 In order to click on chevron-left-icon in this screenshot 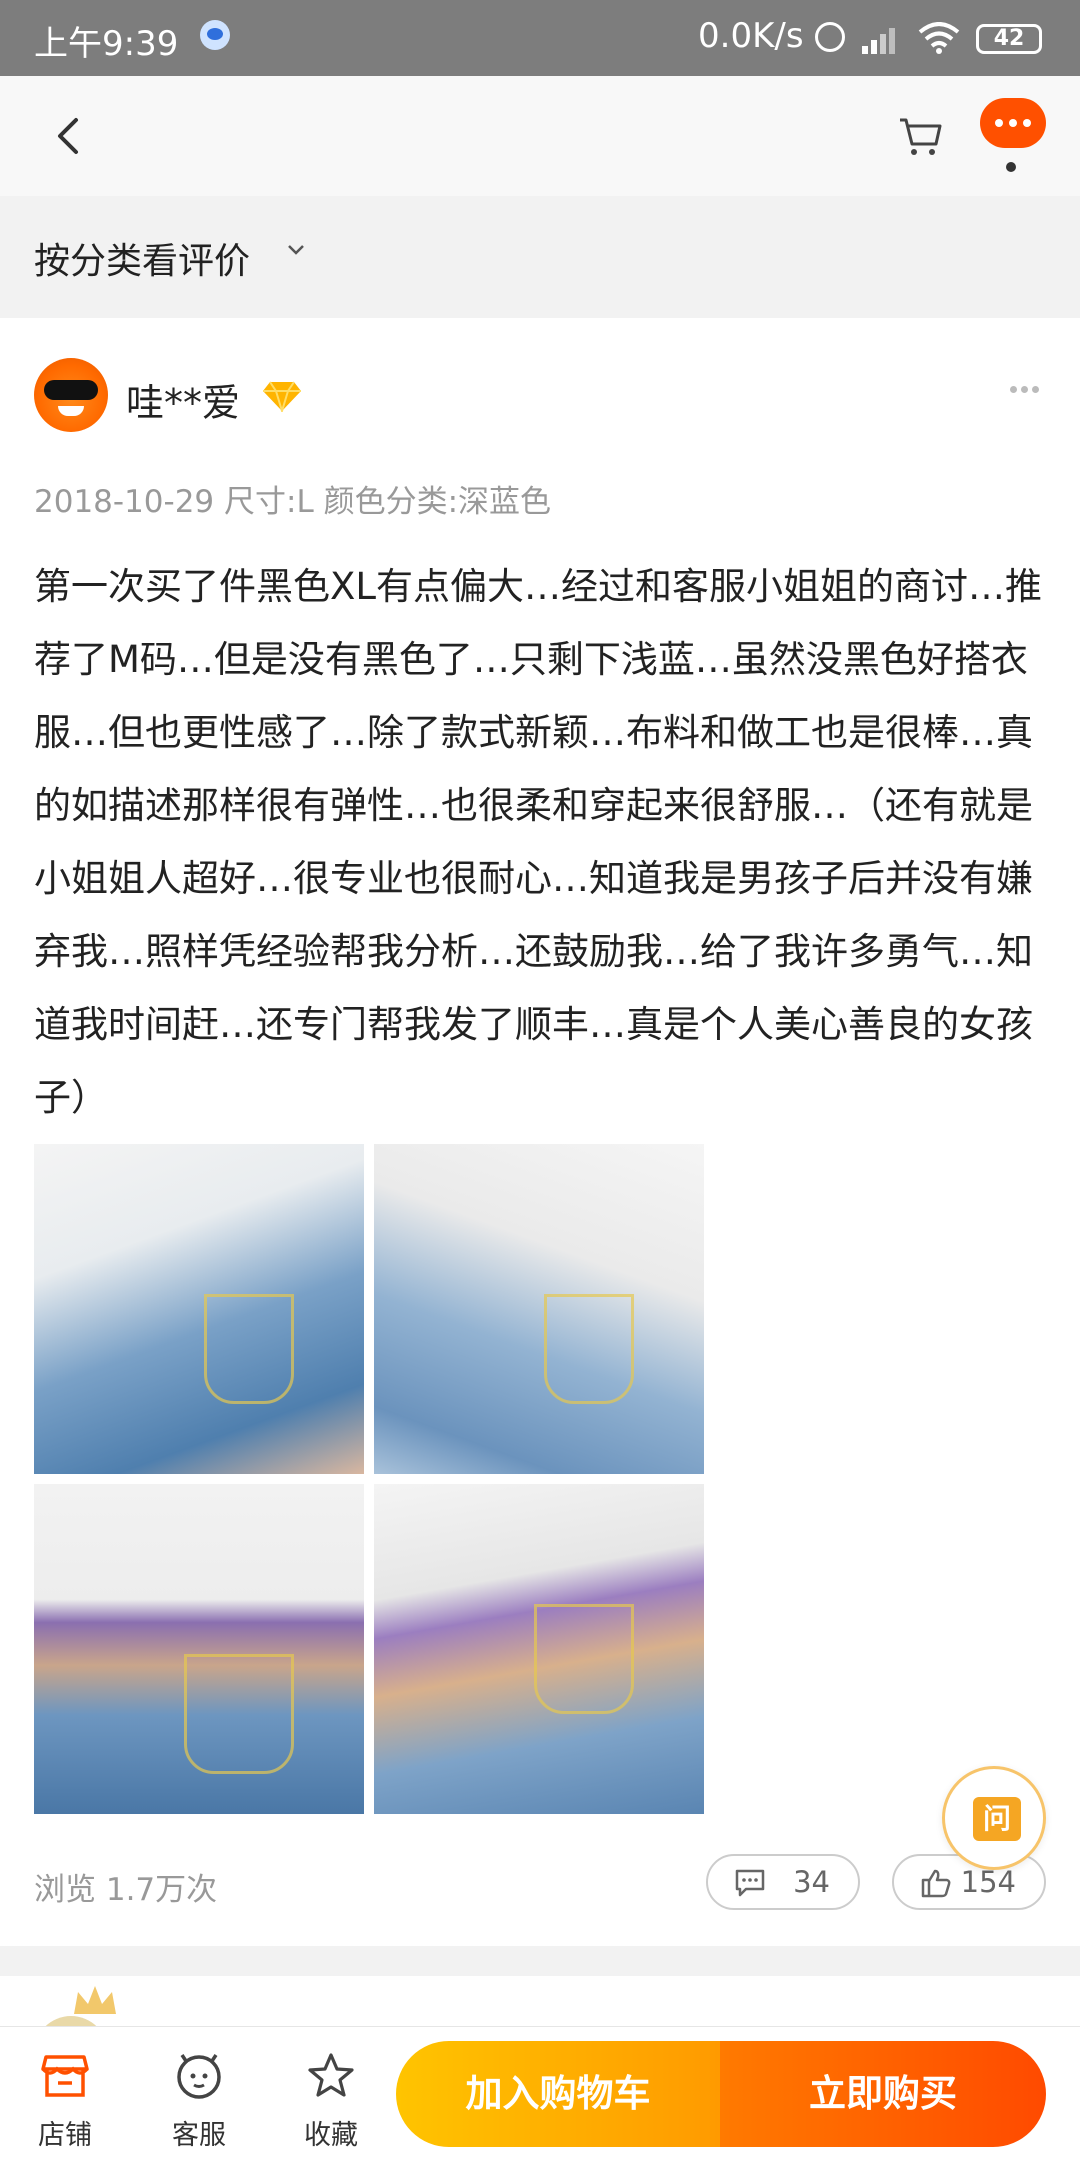, I will do `click(70, 136)`.